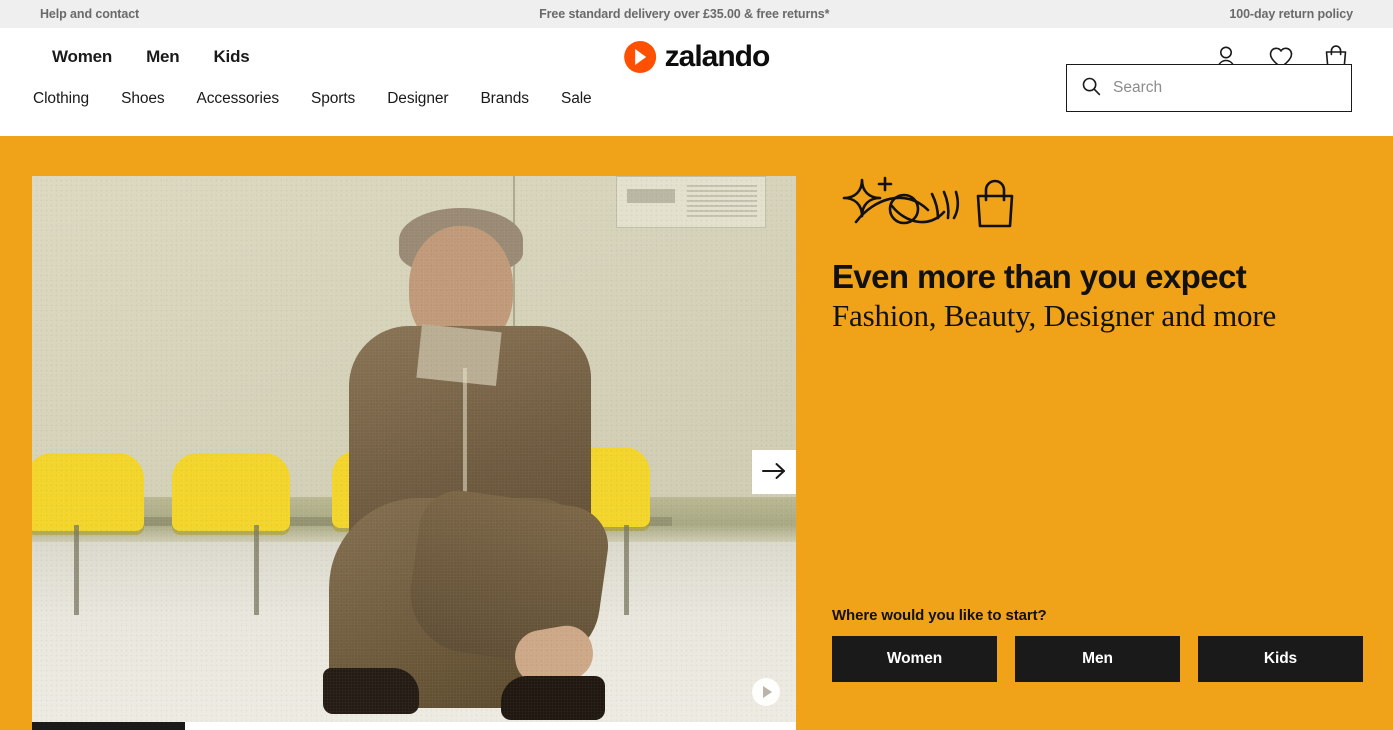  I want to click on start-prompt: Where would you like to start?, so click(939, 615).